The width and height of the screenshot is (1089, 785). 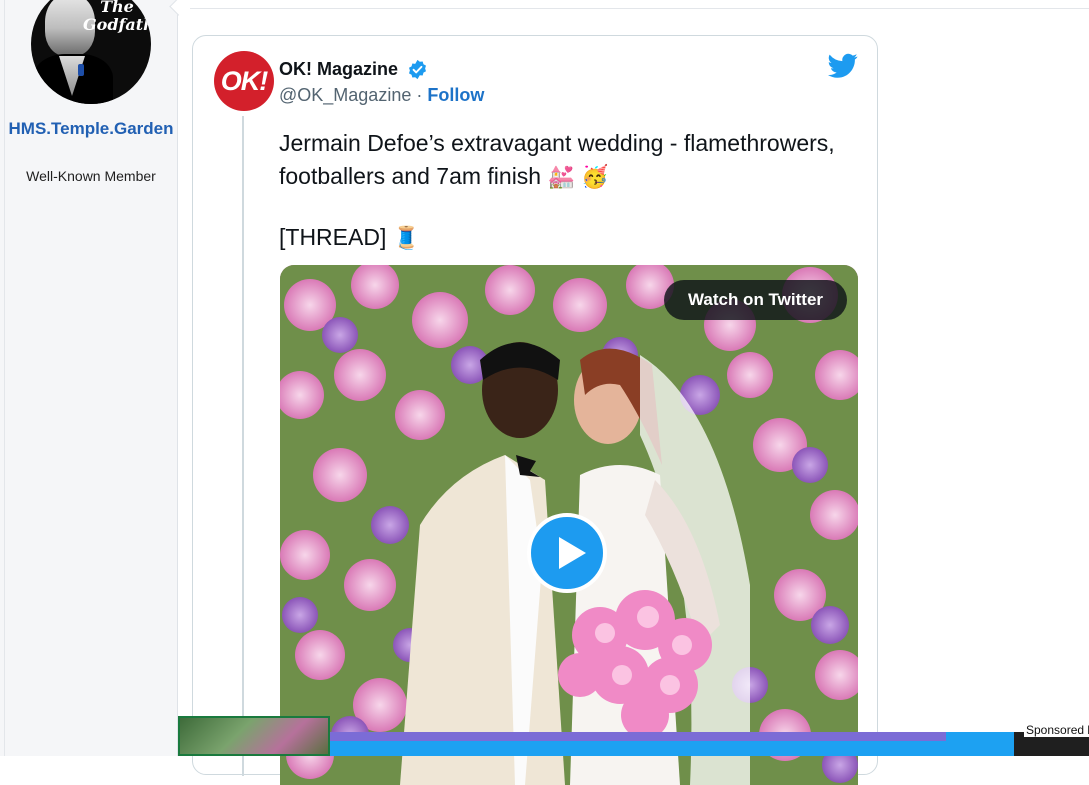 I want to click on sponsored-label: Sponsored b, so click(x=1056, y=730).